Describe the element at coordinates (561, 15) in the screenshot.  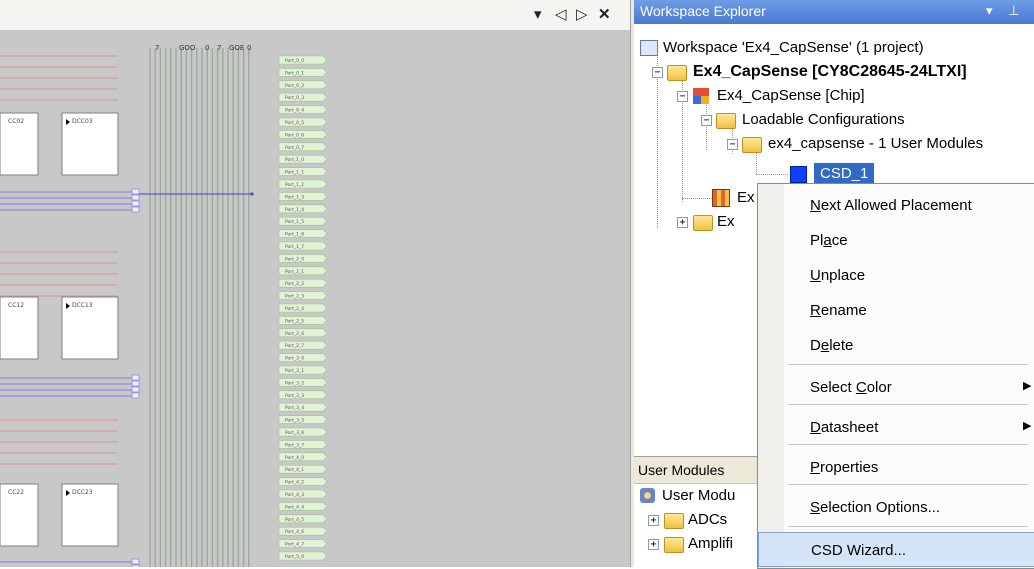
I see `scroll-left-icon: ◁` at that location.